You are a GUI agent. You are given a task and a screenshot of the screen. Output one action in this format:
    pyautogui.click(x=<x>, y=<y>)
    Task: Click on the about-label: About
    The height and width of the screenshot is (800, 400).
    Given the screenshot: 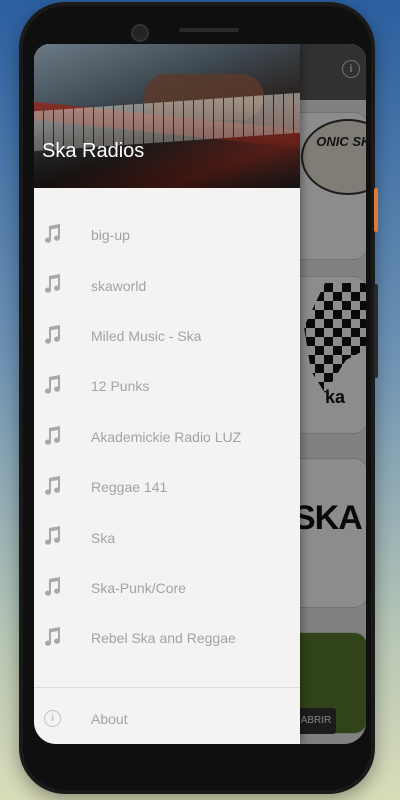 What is the action you would take?
    pyautogui.click(x=109, y=719)
    